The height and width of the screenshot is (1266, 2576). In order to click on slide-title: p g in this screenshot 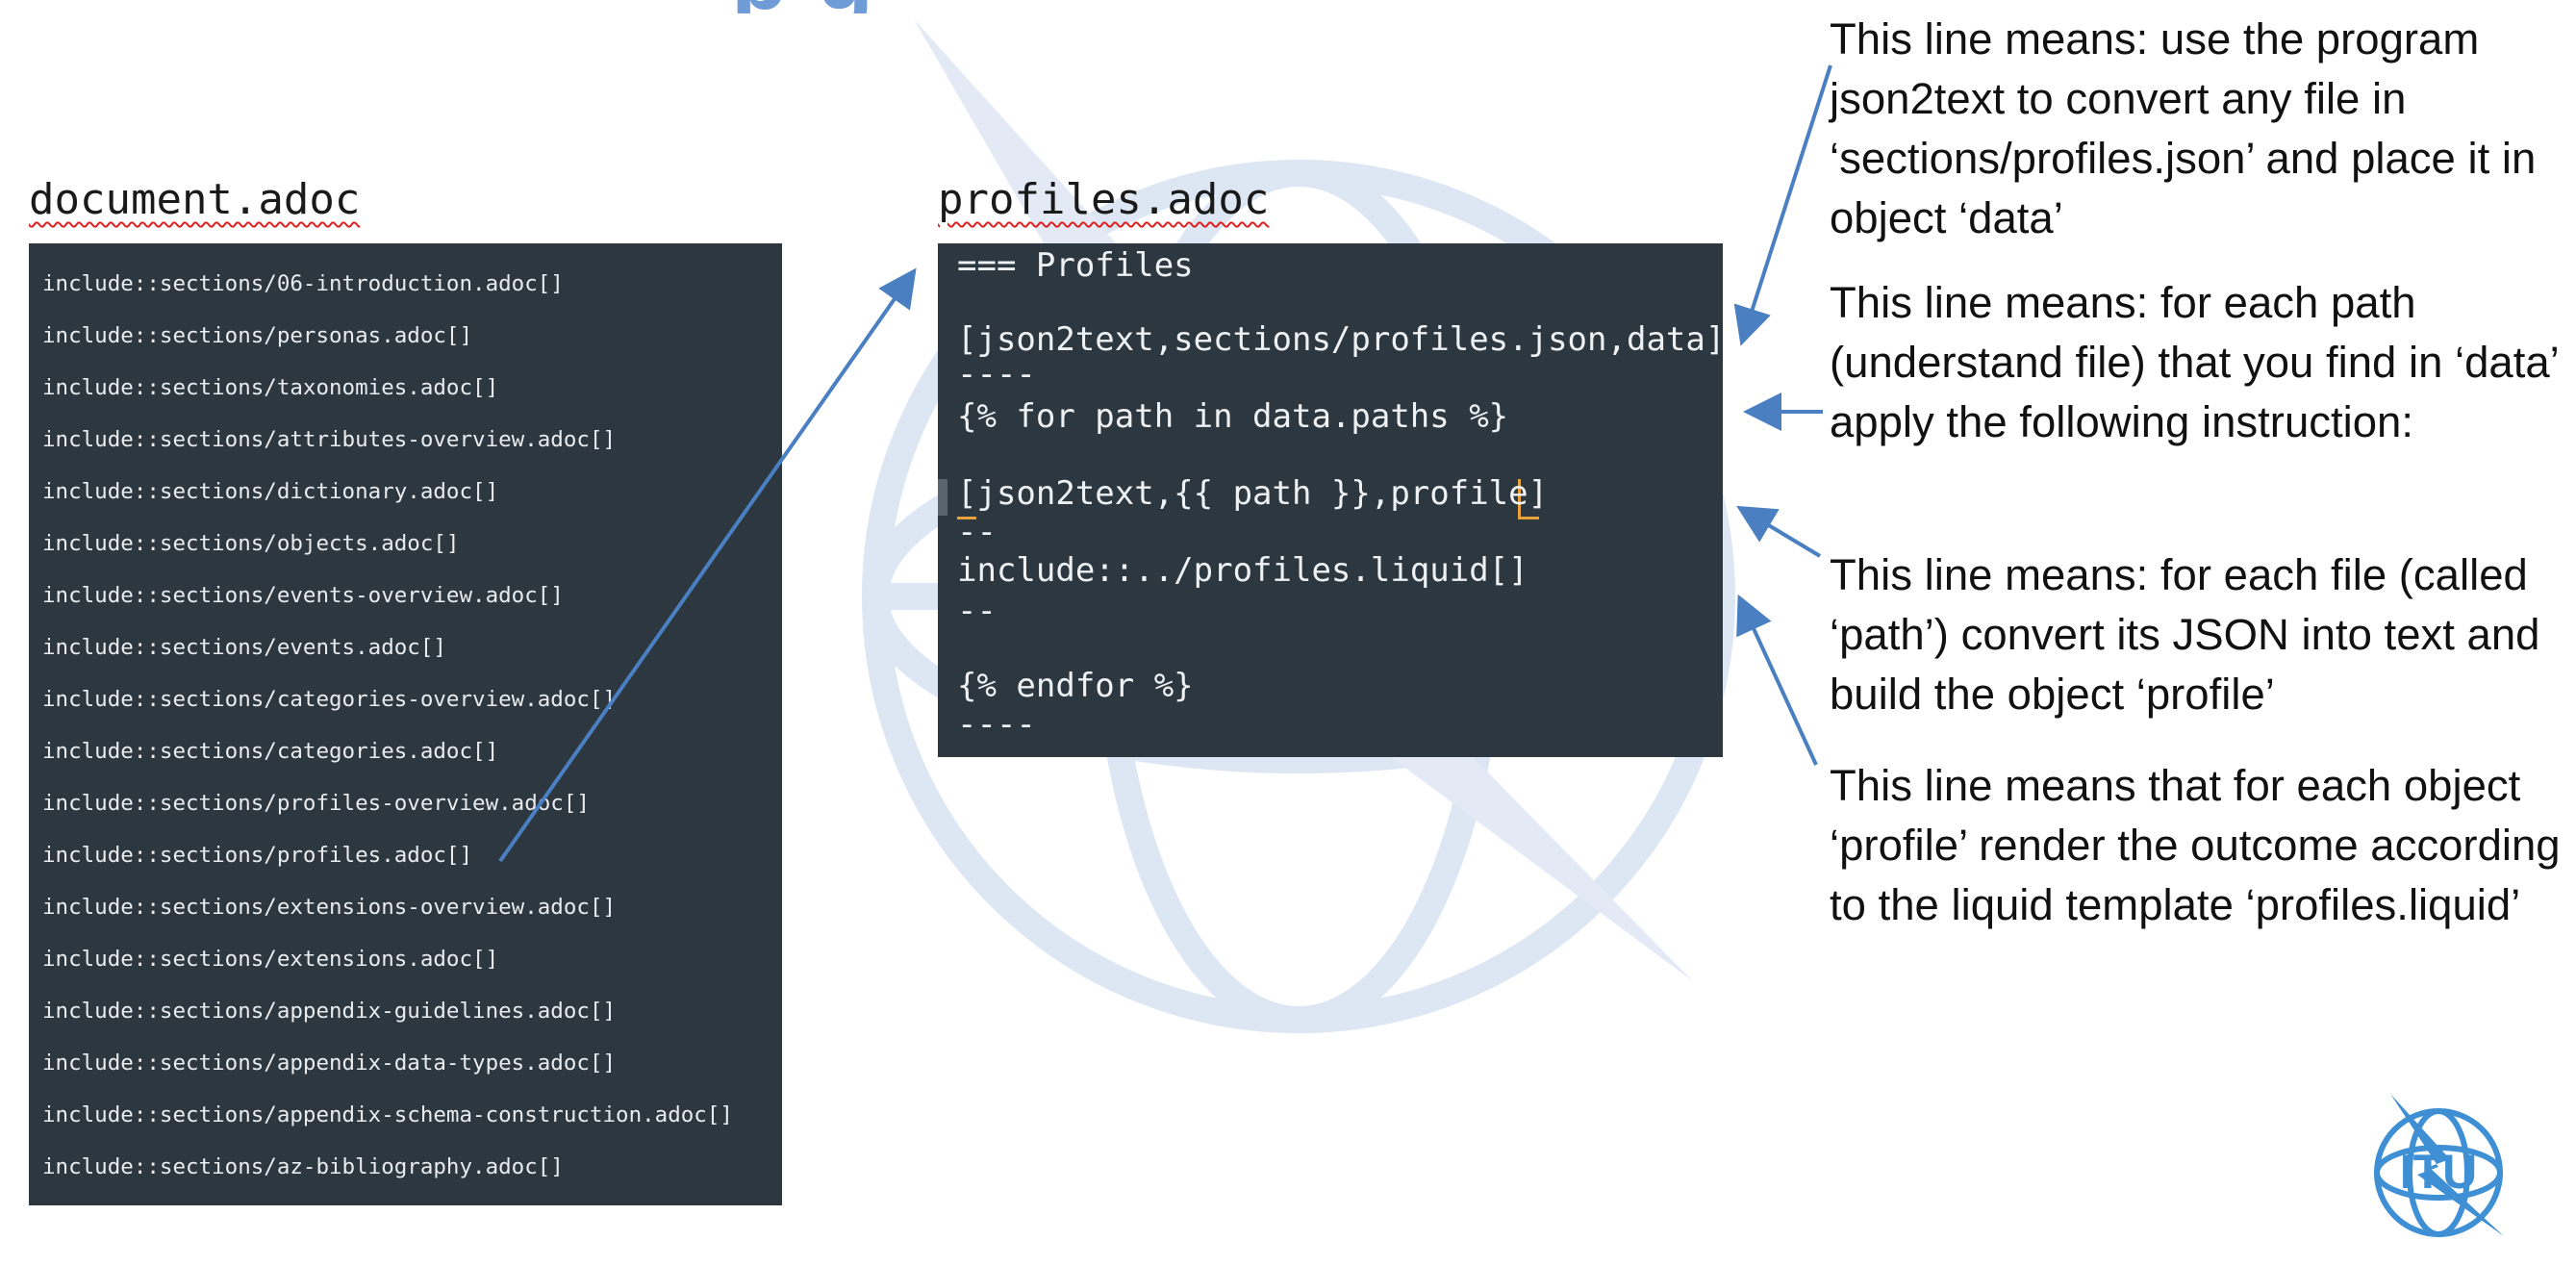, I will do `click(904, 6)`.